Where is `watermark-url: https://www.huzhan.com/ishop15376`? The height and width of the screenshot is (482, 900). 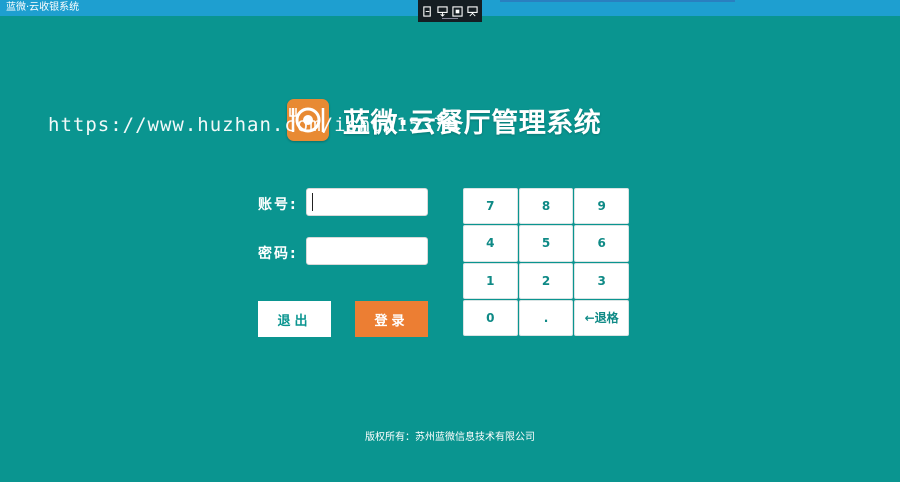
watermark-url: https://www.huzhan.com/ishop15376 is located at coordinates (253, 125).